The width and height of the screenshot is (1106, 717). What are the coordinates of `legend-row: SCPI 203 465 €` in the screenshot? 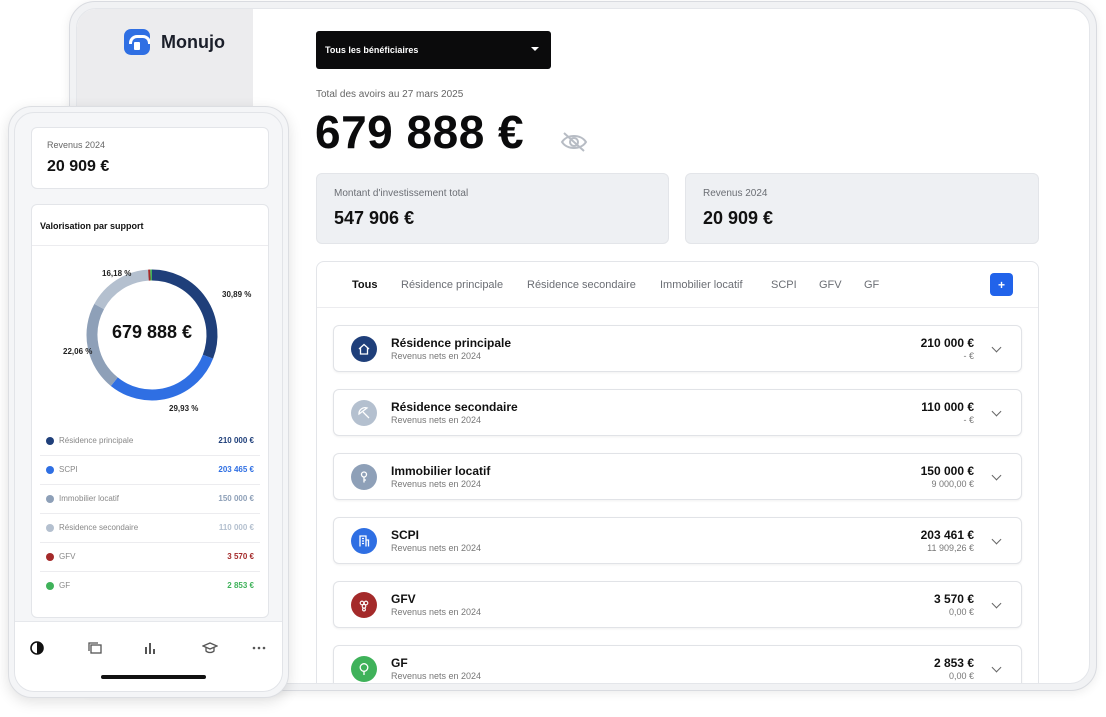 It's located at (150, 470).